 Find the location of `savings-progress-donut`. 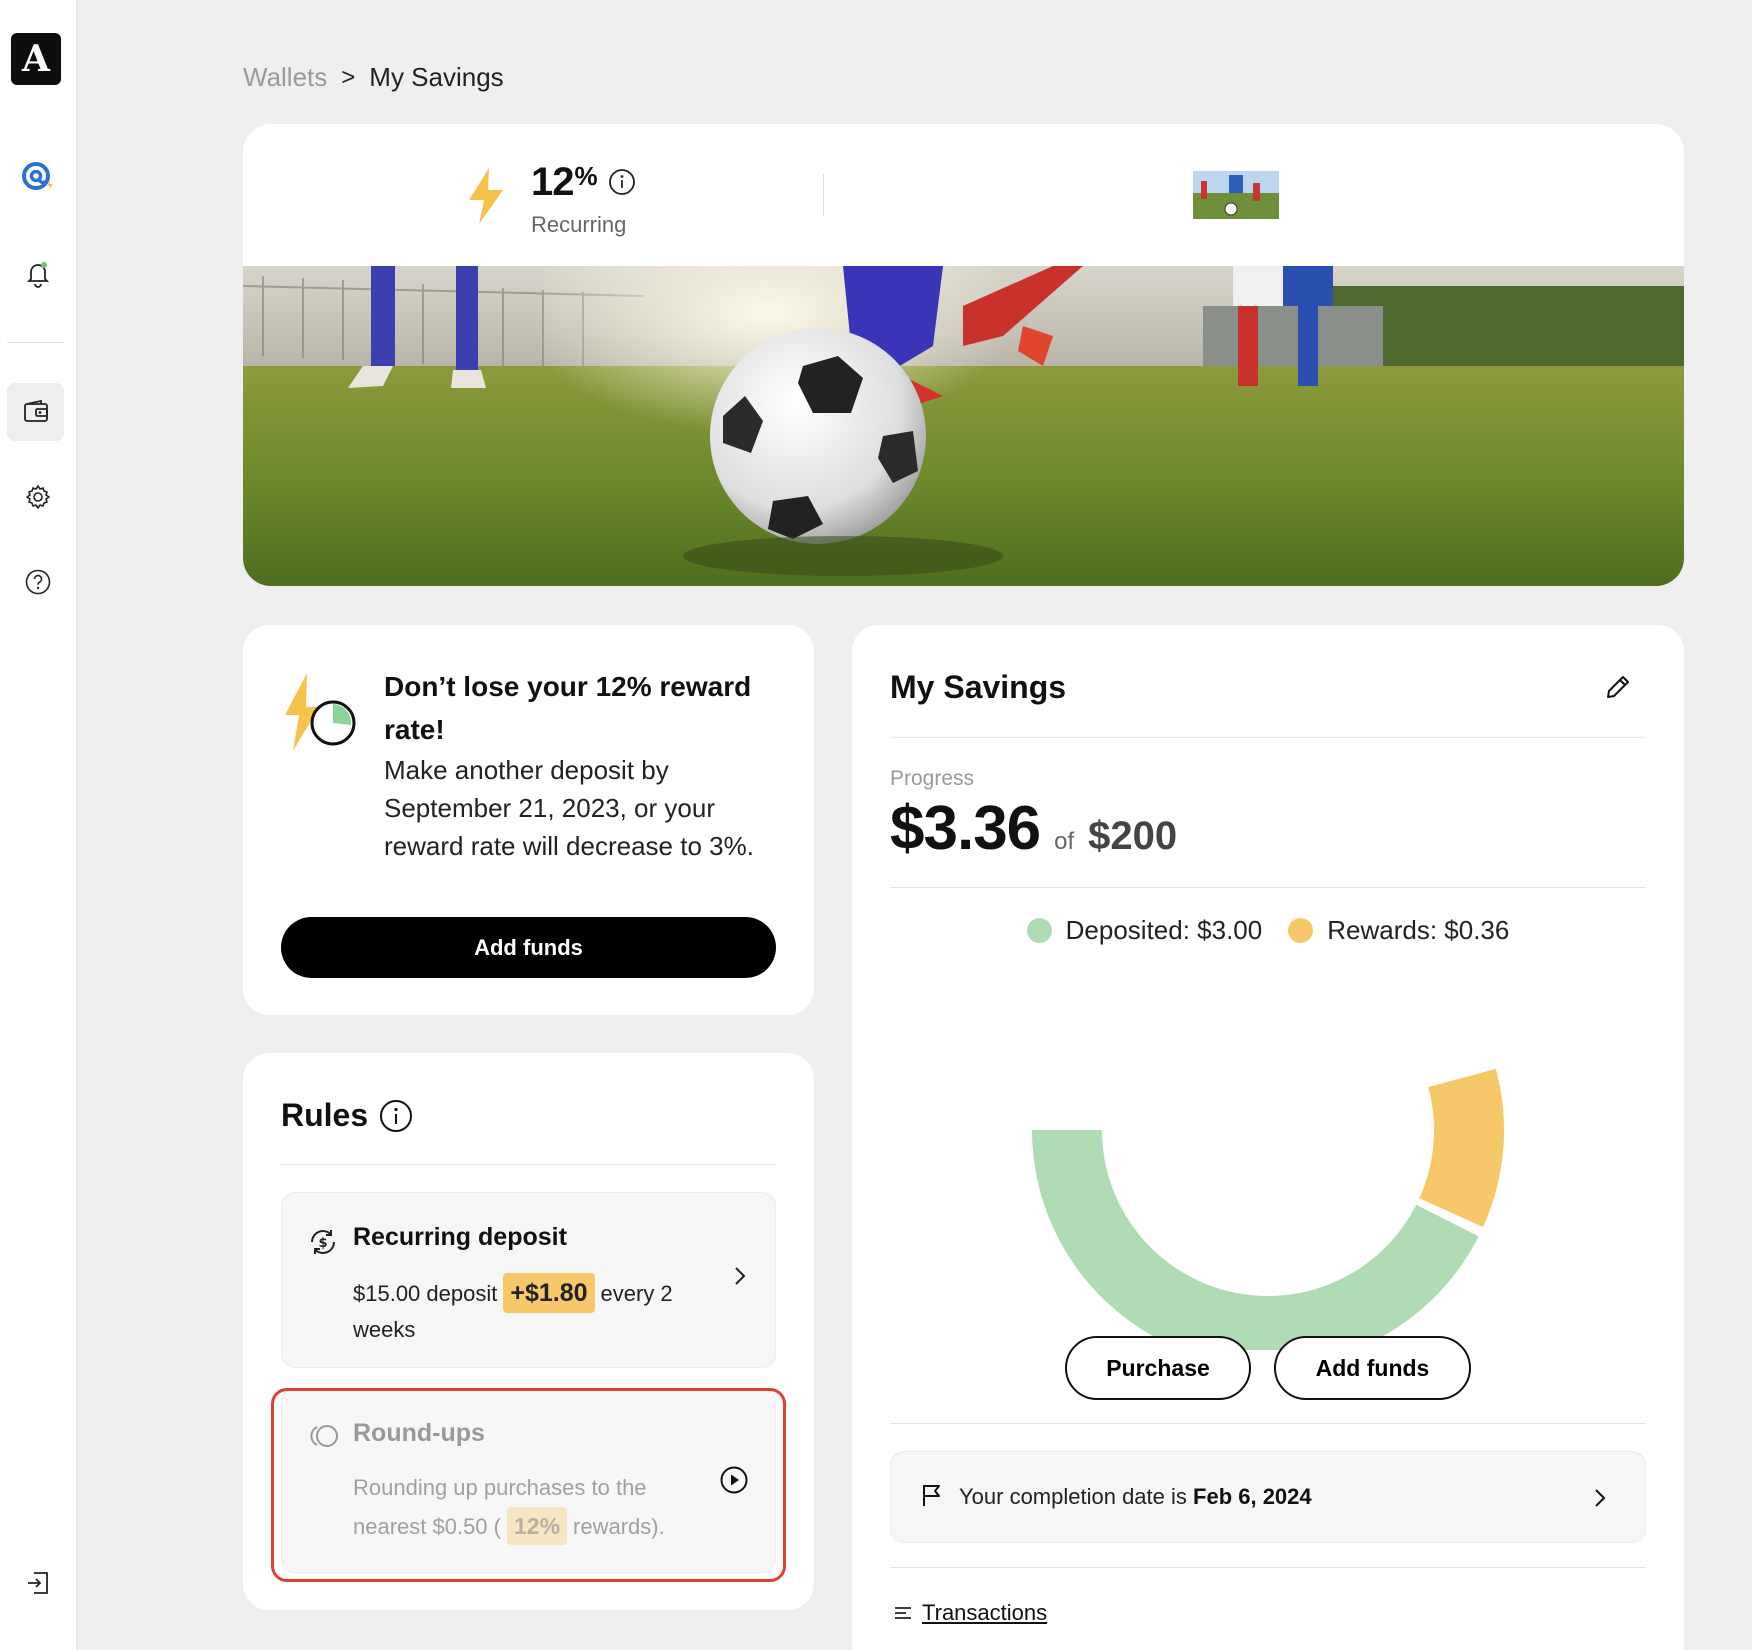

savings-progress-donut is located at coordinates (1268, 1209).